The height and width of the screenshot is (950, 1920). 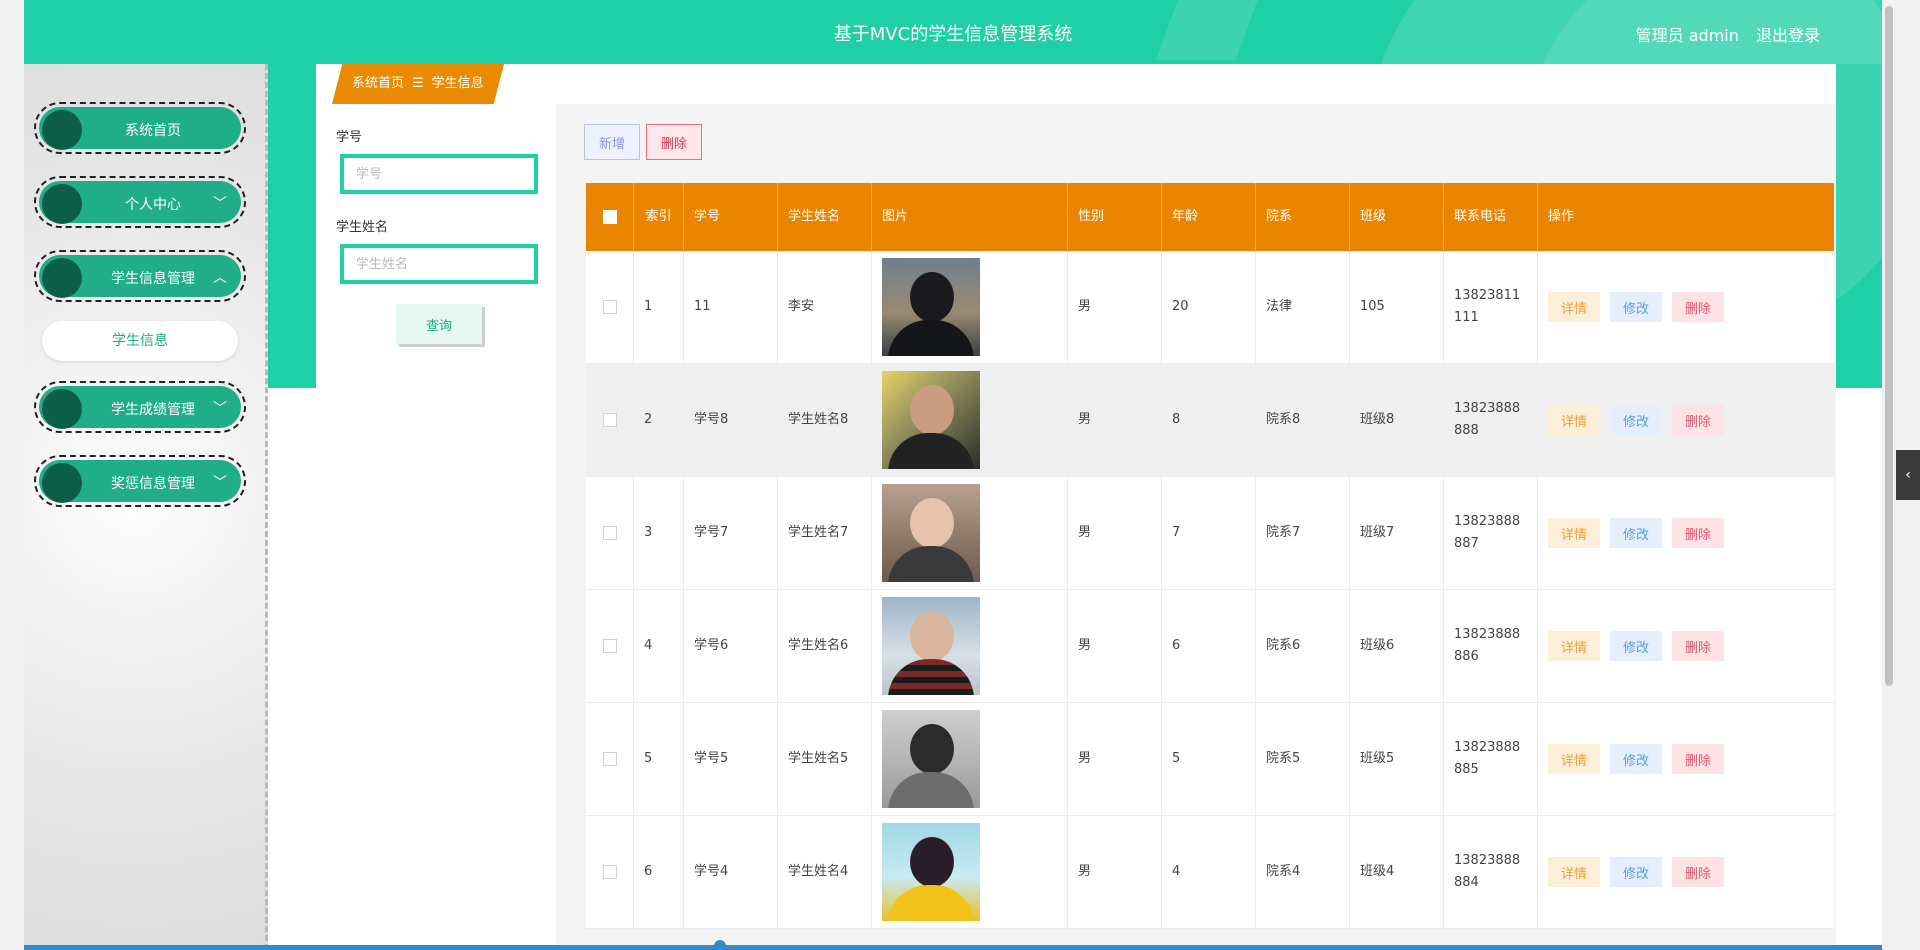 What do you see at coordinates (720, 945) in the screenshot?
I see `slider-handle` at bounding box center [720, 945].